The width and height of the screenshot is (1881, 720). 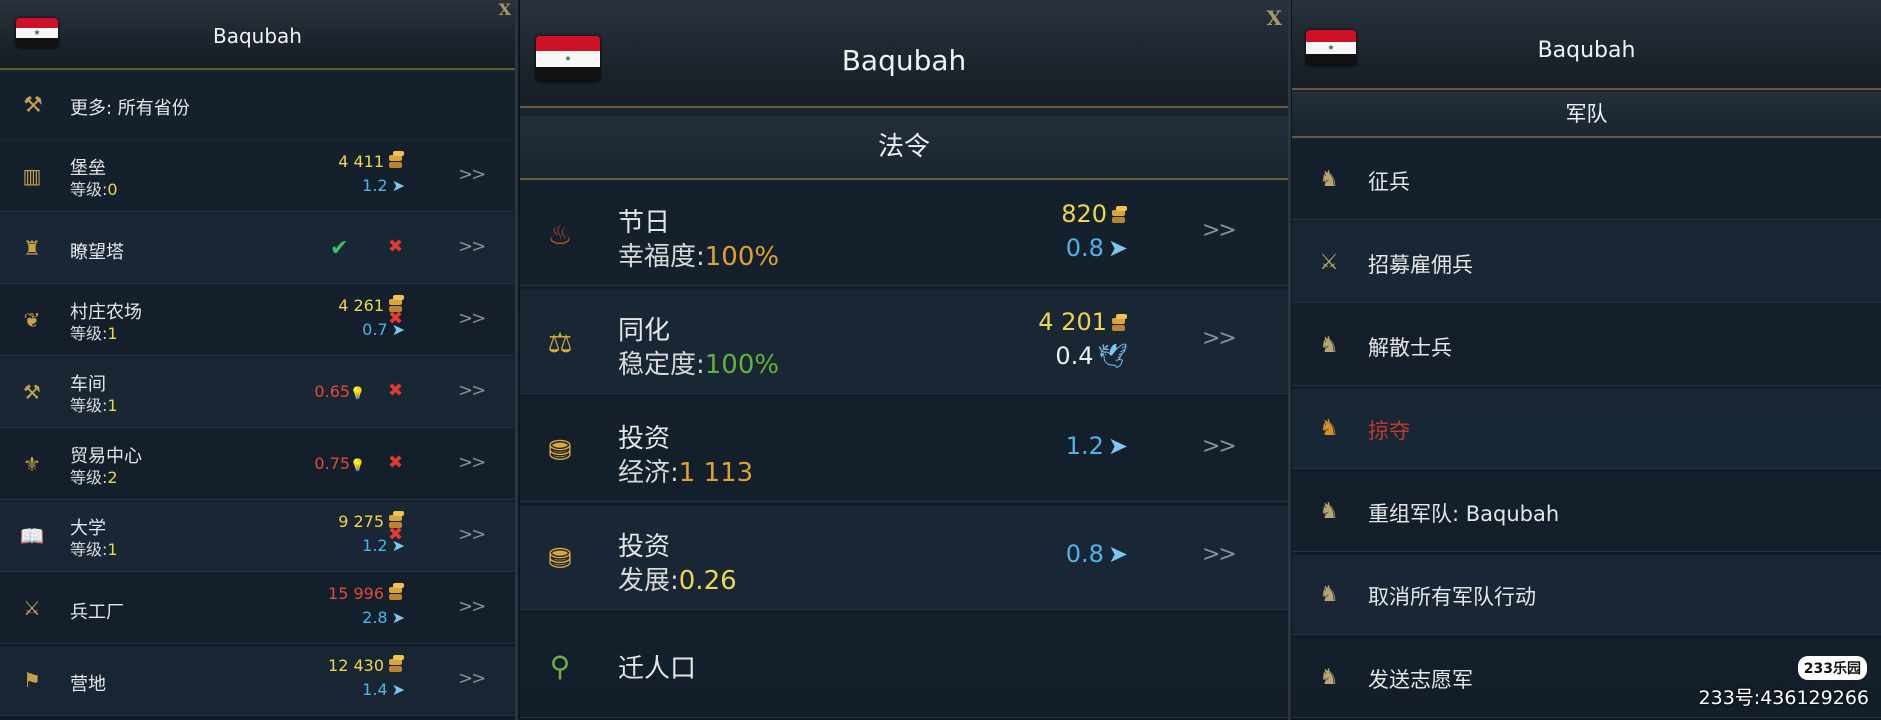 I want to click on decree-row: ⚖ 同化 稳定度:100% 4 201 0.4 🕊 >>, so click(x=904, y=342).